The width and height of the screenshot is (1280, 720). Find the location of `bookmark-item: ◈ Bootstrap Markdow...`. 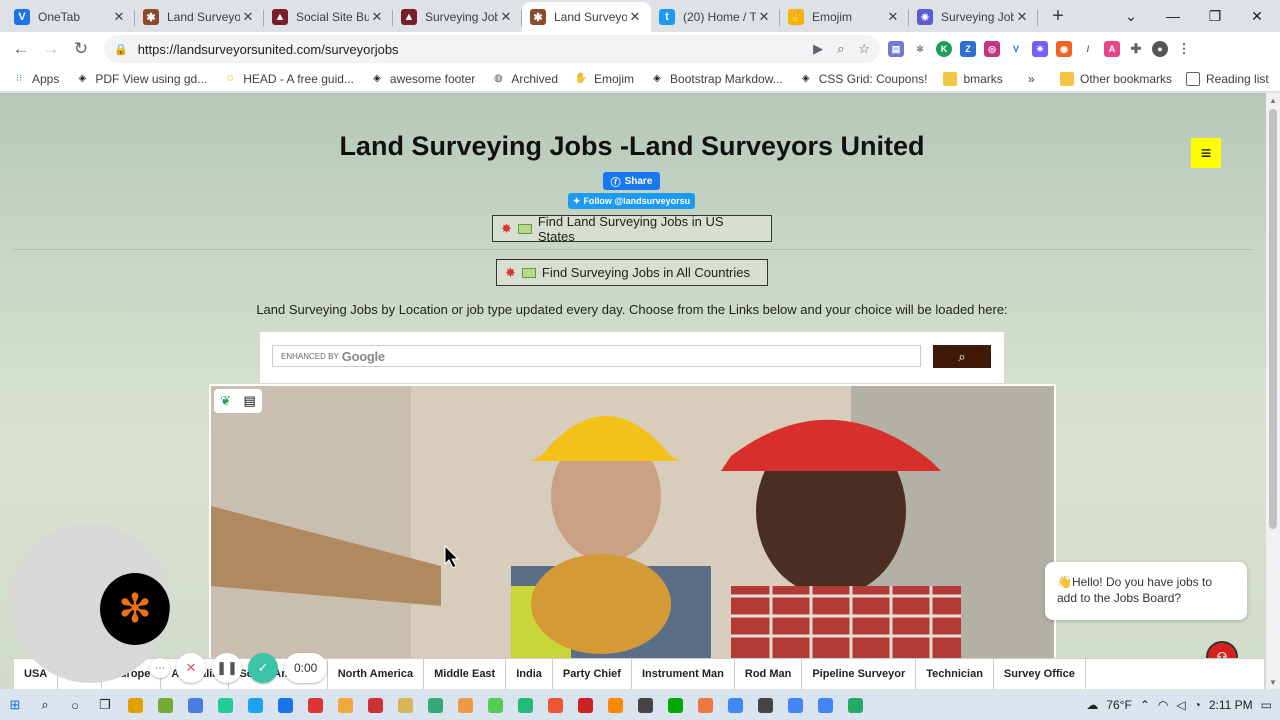

bookmark-item: ◈ Bootstrap Markdow... is located at coordinates (716, 79).